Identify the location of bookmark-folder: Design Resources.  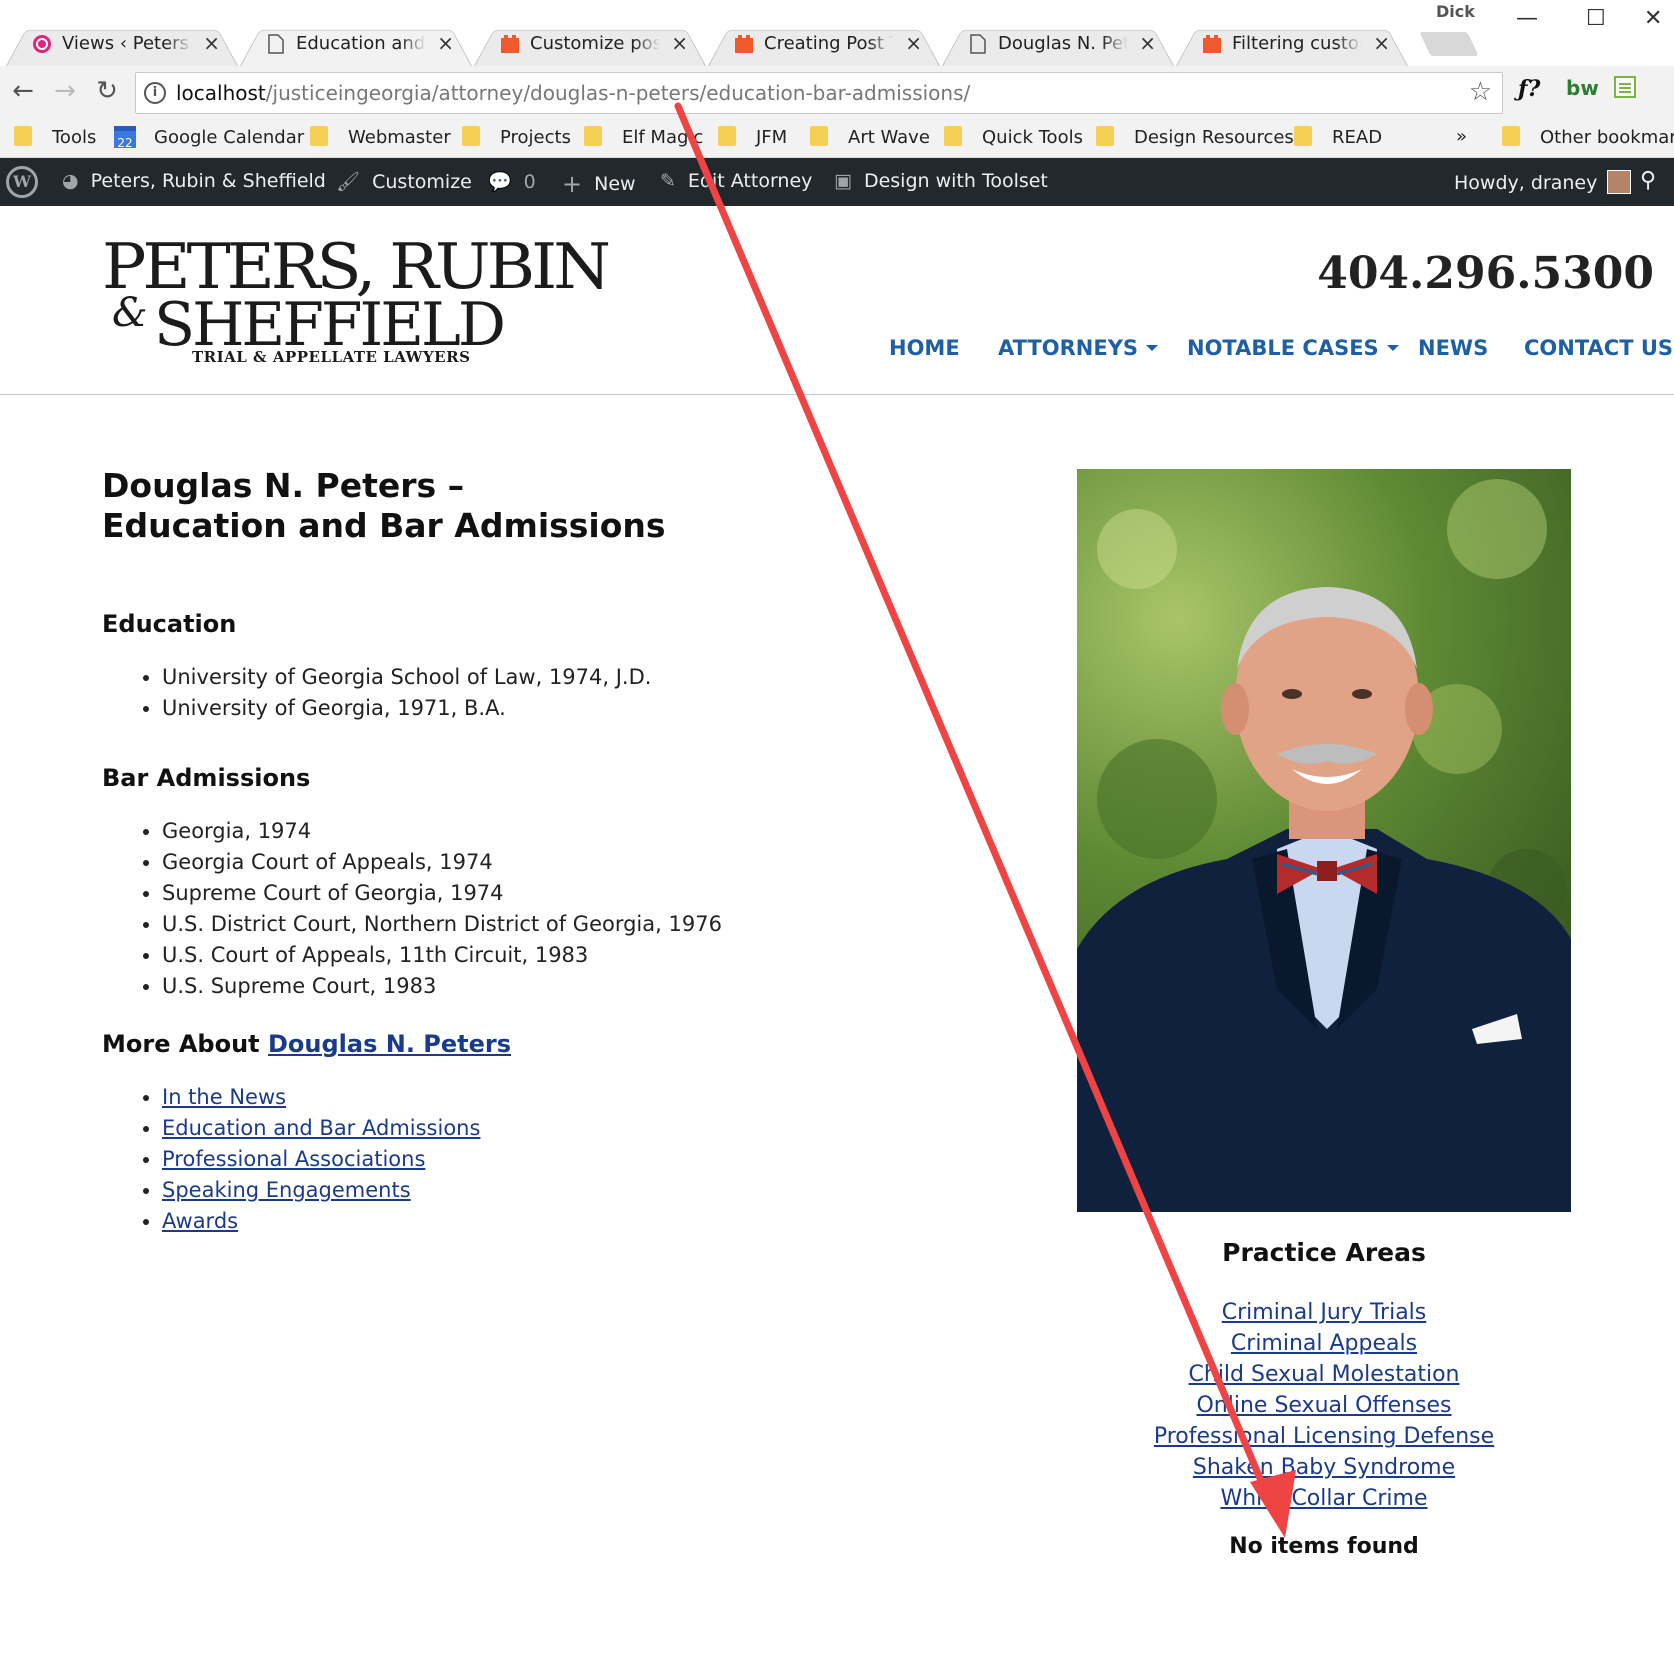
(1195, 139).